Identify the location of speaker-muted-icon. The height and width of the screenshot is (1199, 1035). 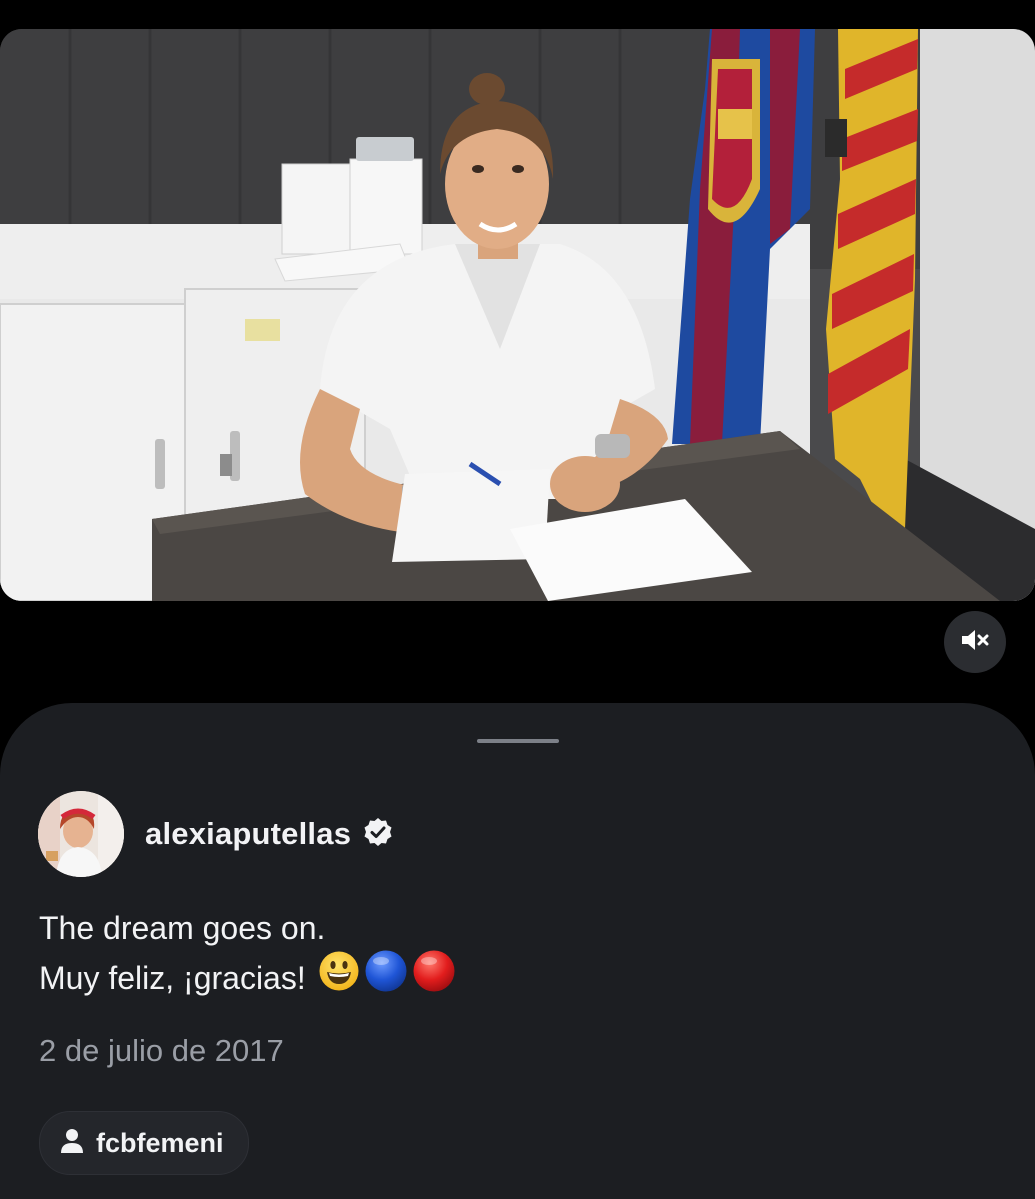
(975, 642).